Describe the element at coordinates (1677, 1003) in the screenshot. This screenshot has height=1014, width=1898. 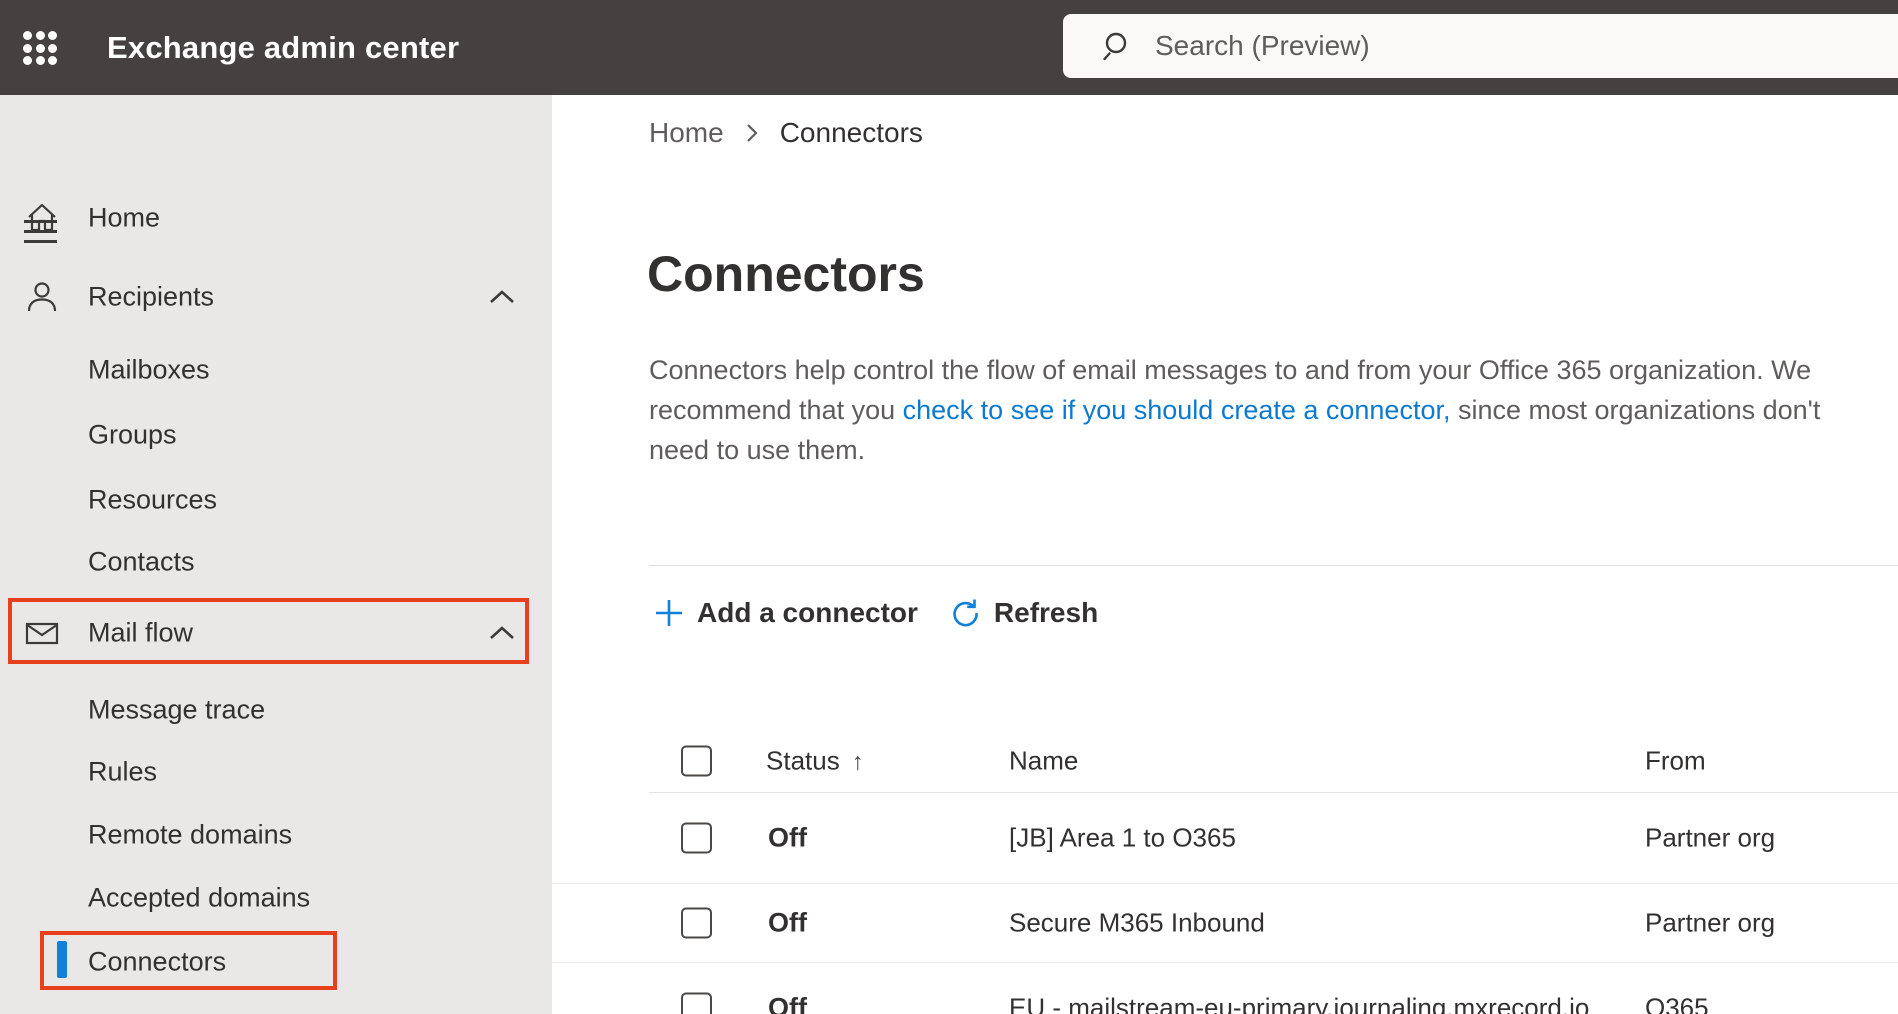
I see `cell-from: O365` at that location.